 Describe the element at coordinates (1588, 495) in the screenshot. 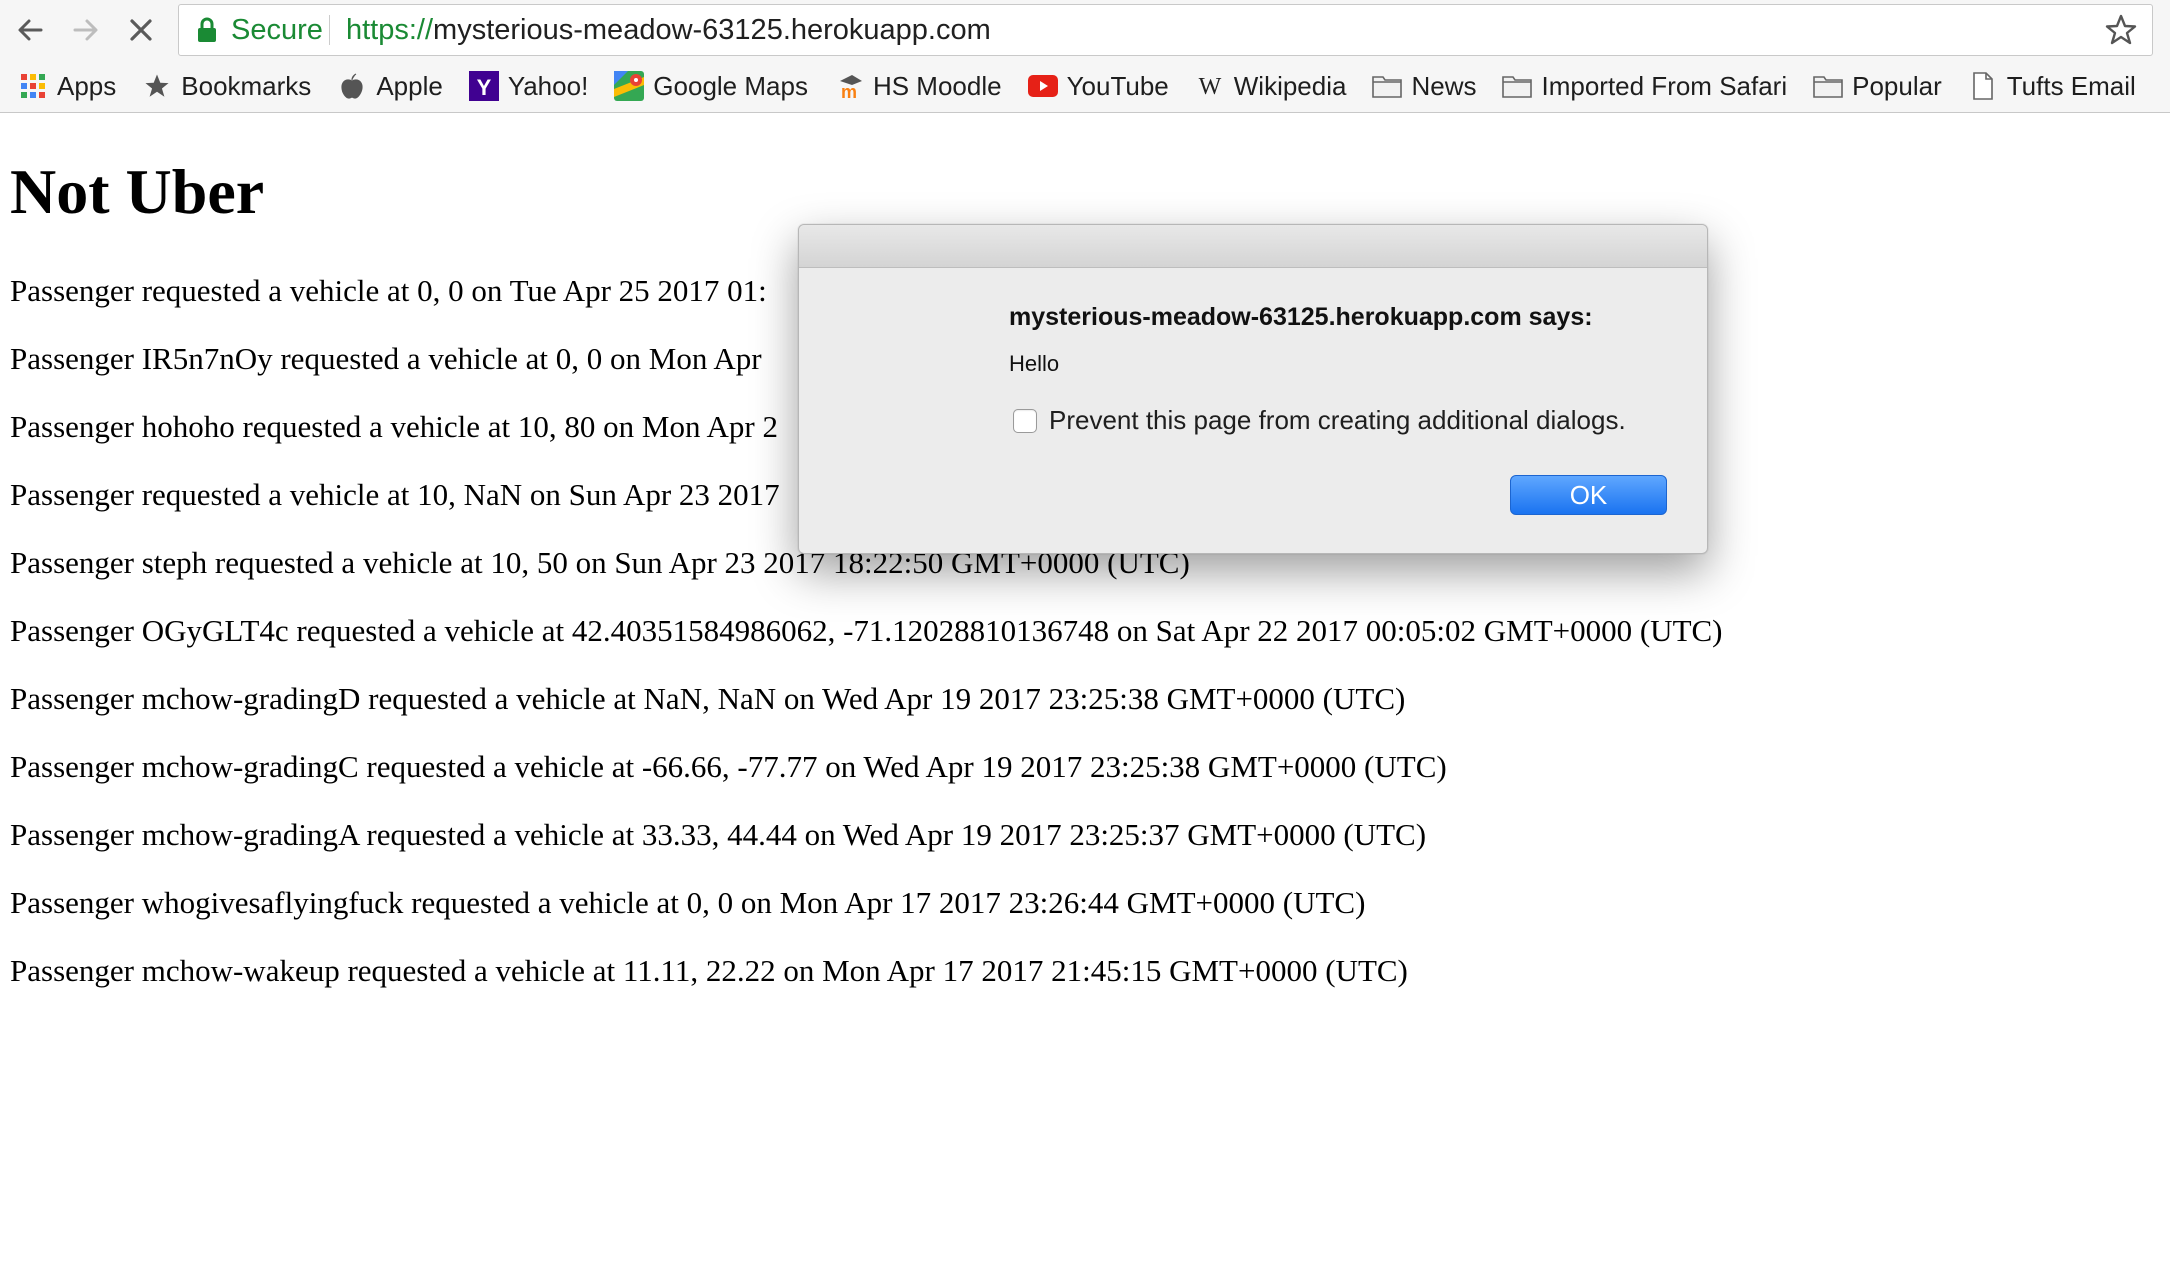

I see `ok-button: OK` at that location.